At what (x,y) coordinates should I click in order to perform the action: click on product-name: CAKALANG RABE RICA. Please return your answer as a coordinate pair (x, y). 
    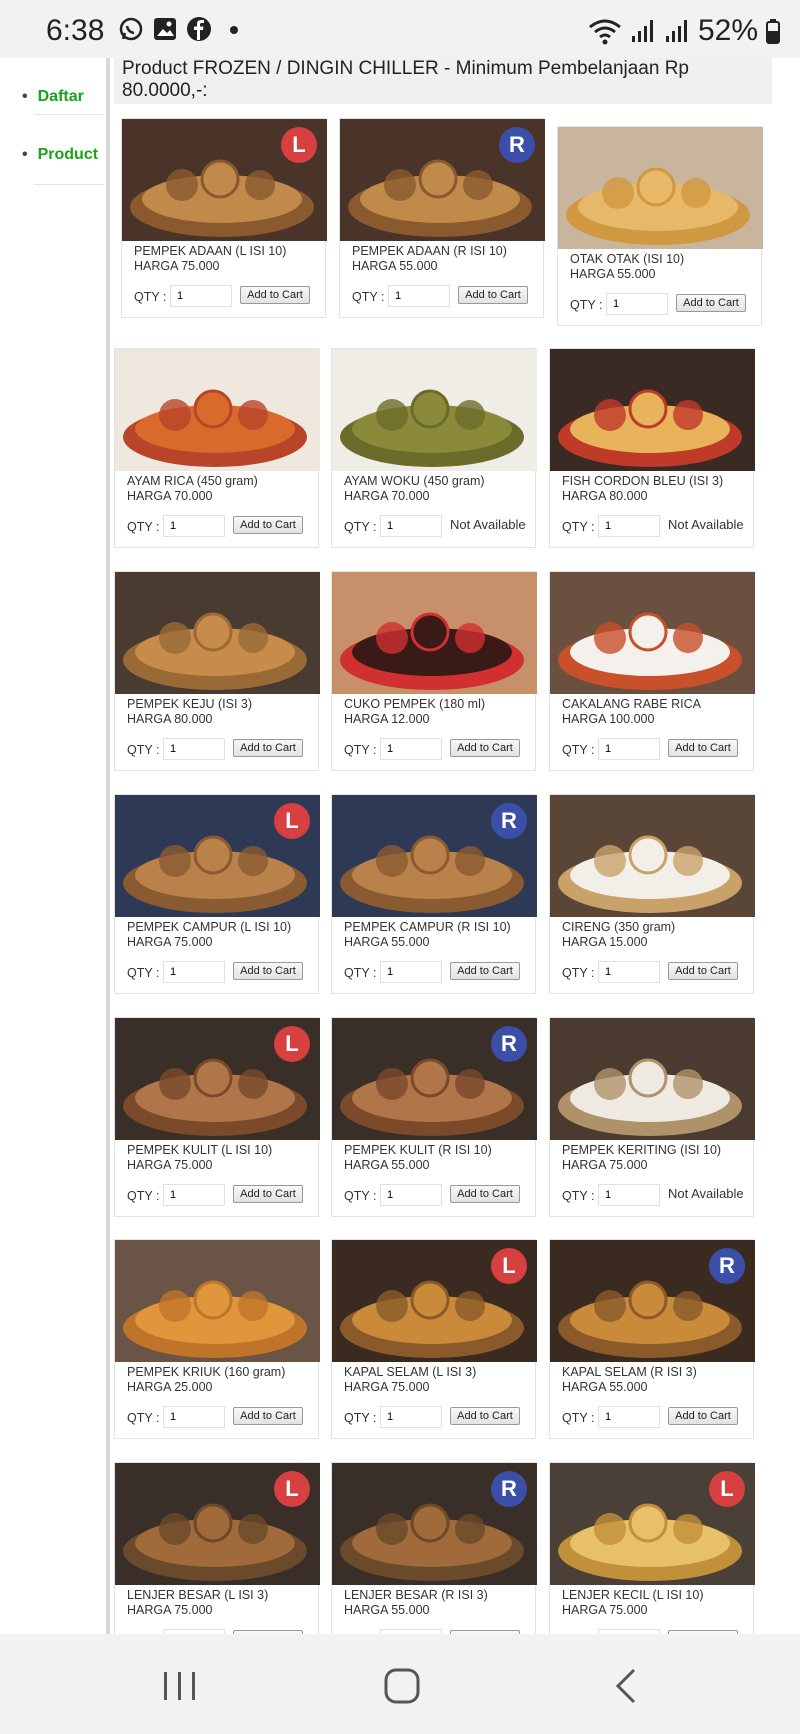
    Looking at the image, I should click on (631, 704).